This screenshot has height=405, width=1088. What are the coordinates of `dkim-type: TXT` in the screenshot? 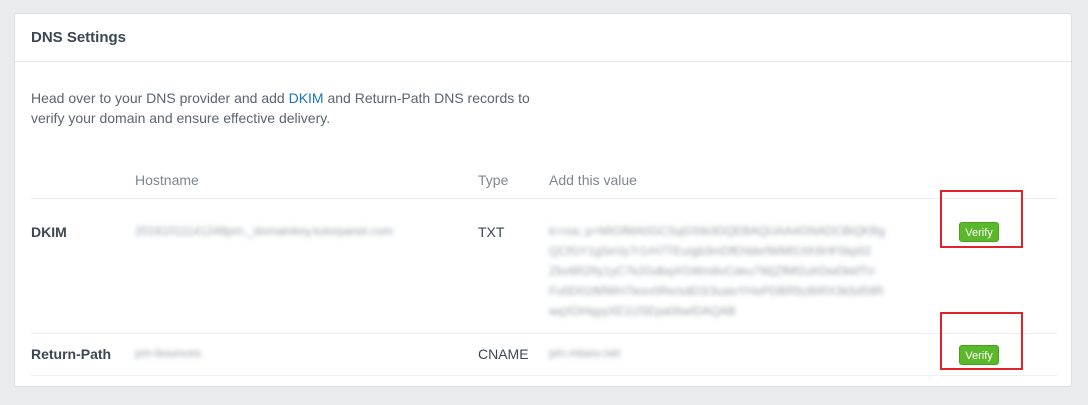 It's located at (491, 232).